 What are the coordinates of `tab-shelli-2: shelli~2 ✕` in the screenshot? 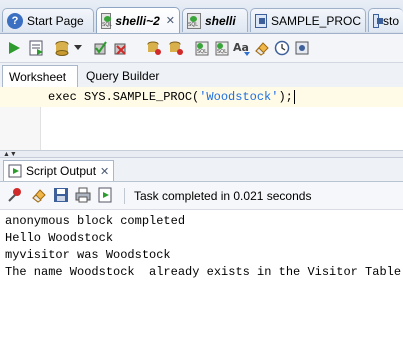 It's located at (138, 20).